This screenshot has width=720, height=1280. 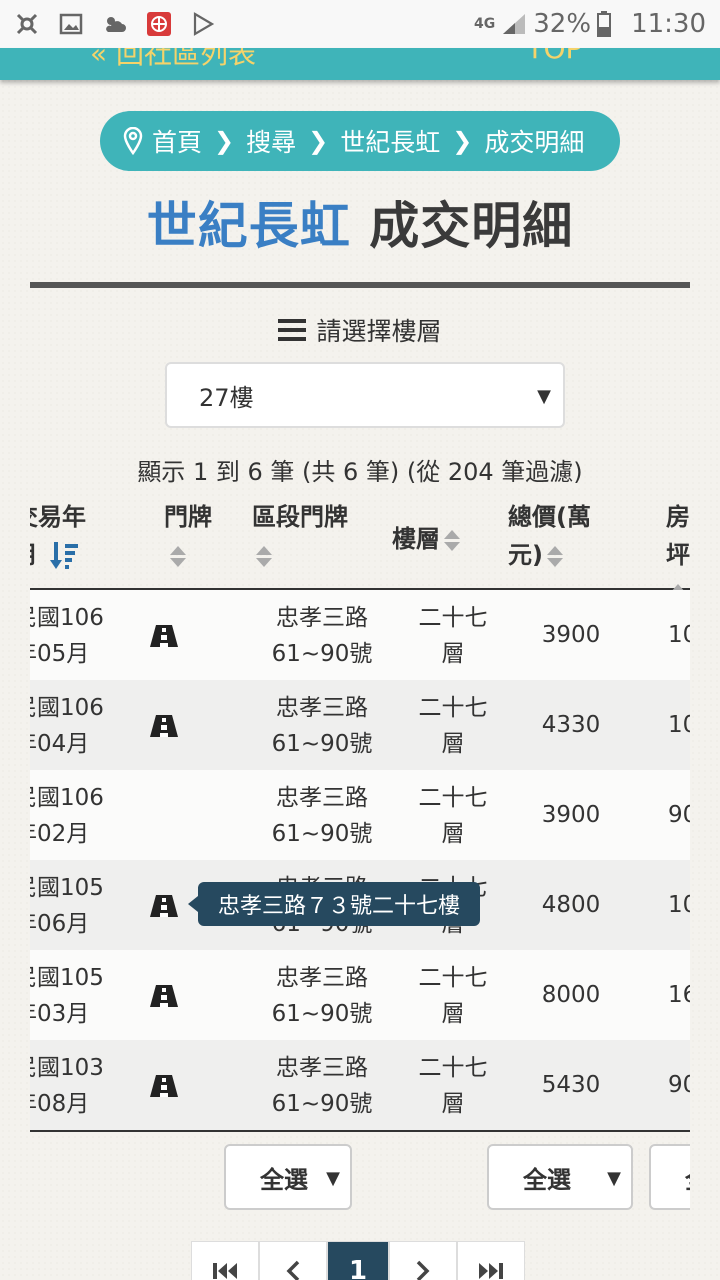 I want to click on header-date: 交易年 月, so click(x=87, y=536).